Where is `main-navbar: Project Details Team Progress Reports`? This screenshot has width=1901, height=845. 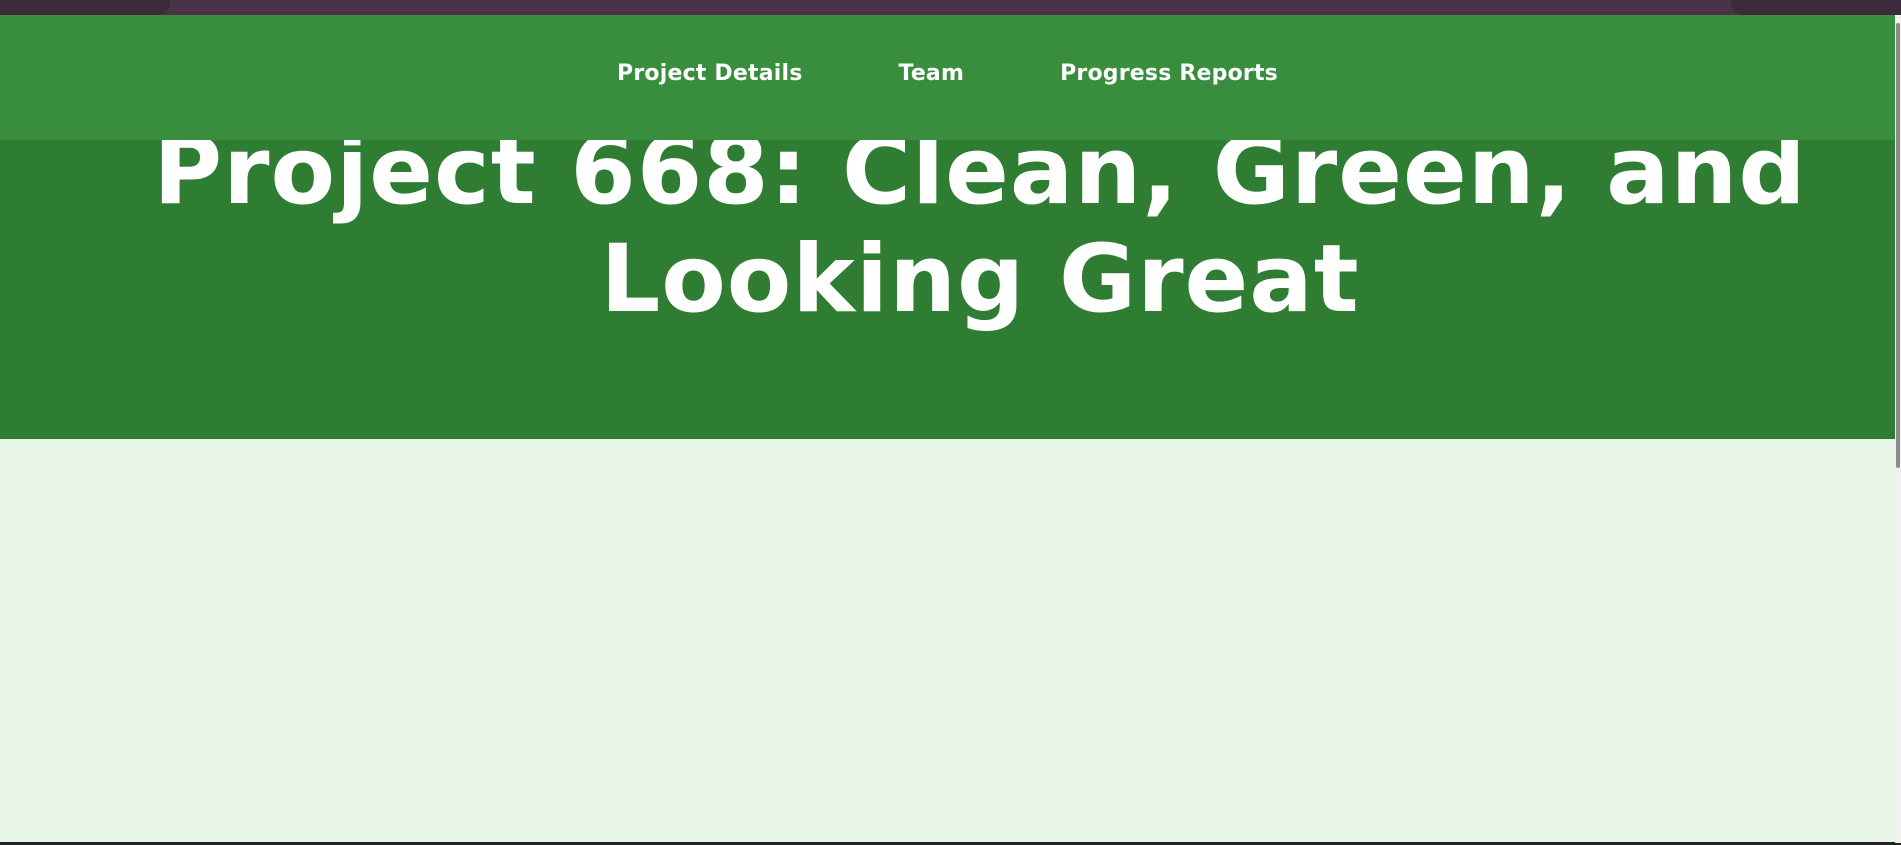
main-navbar: Project Details Team Progress Reports is located at coordinates (947, 77).